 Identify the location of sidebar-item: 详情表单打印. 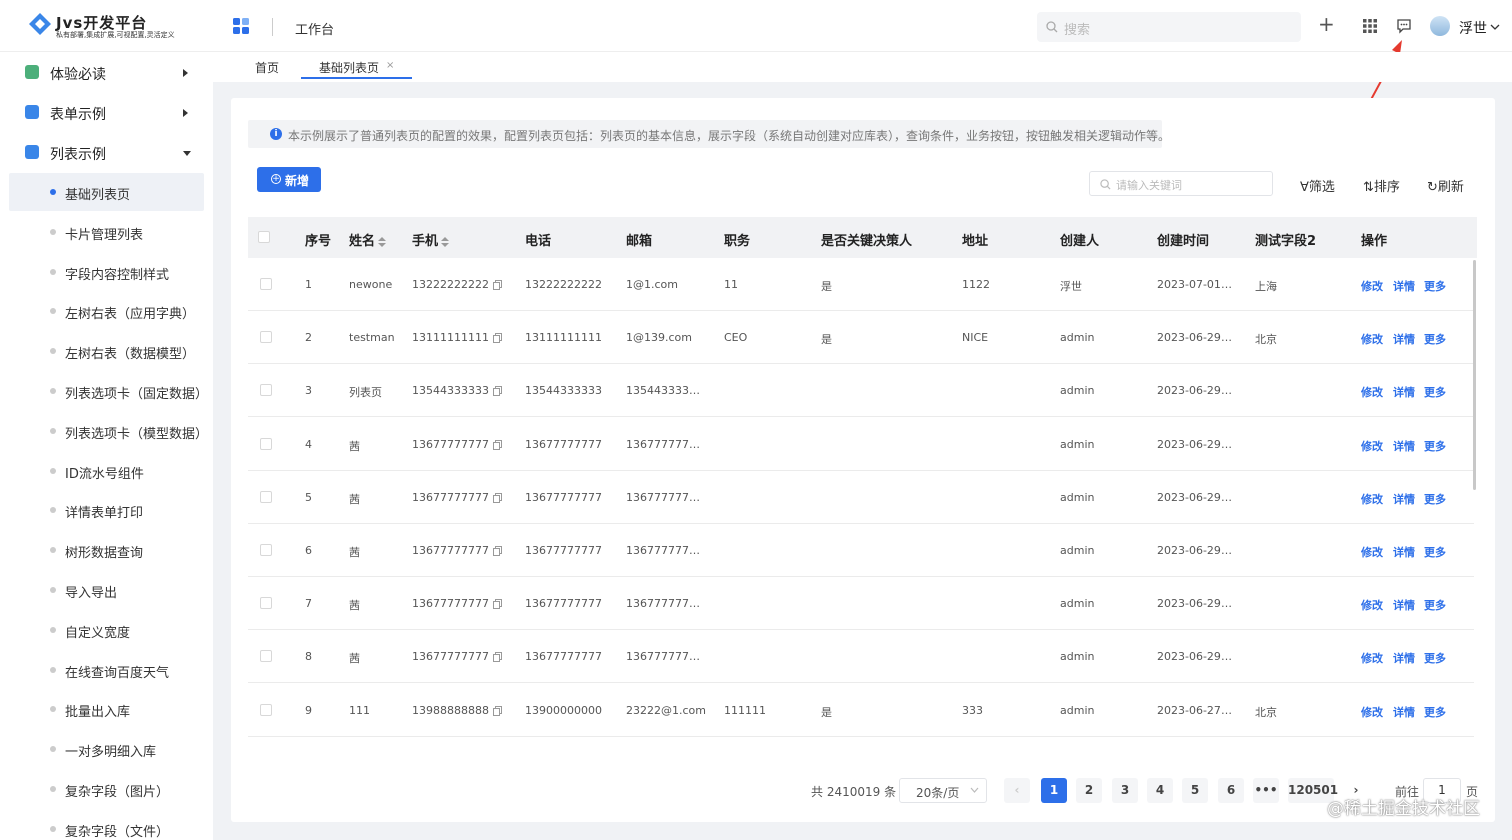
(106, 510).